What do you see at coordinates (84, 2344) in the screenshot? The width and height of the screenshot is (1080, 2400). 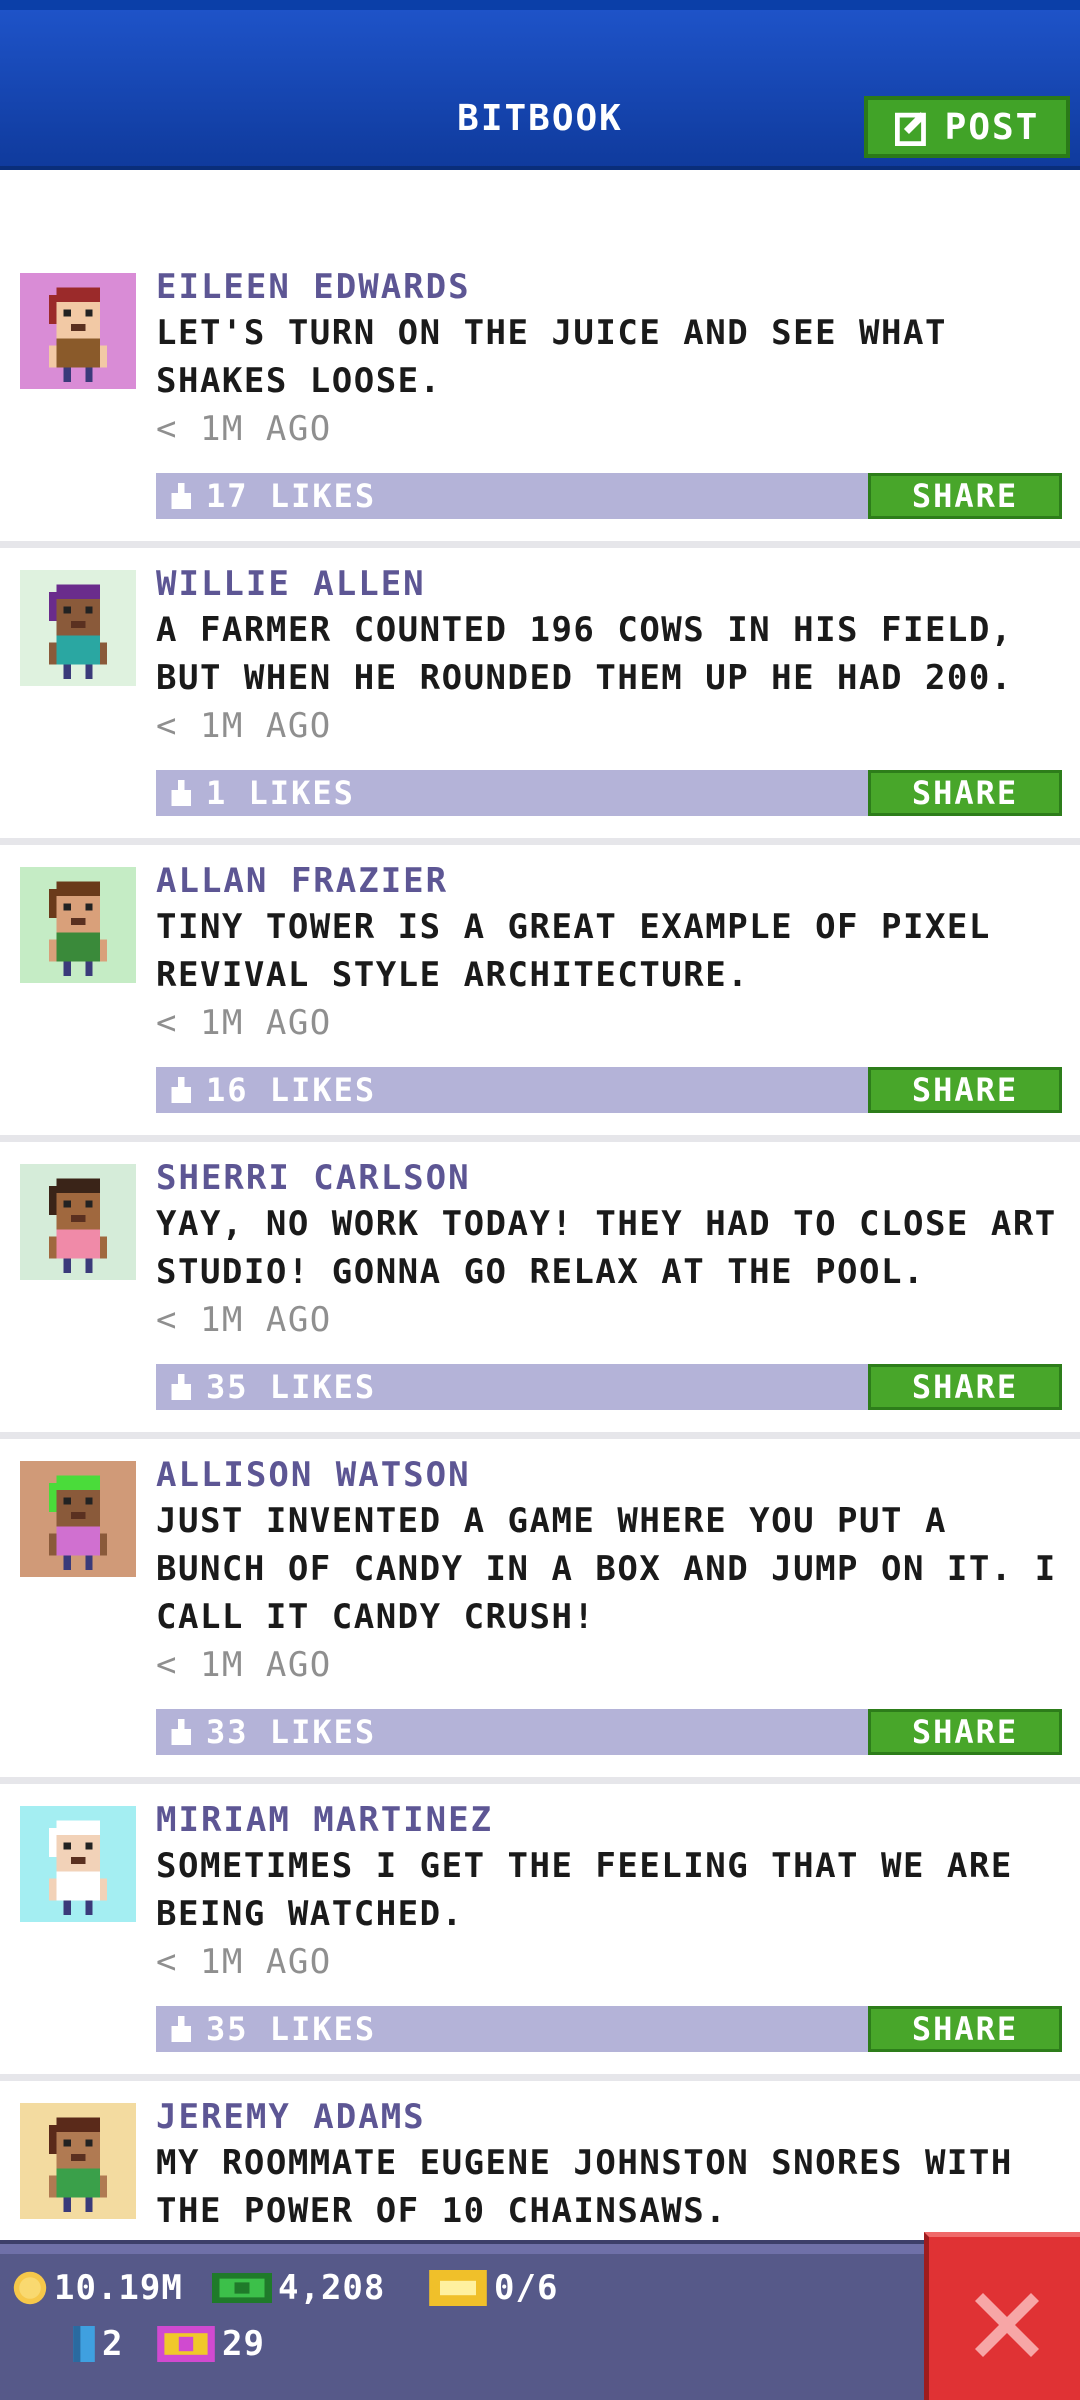 I see `bitizen-icon` at bounding box center [84, 2344].